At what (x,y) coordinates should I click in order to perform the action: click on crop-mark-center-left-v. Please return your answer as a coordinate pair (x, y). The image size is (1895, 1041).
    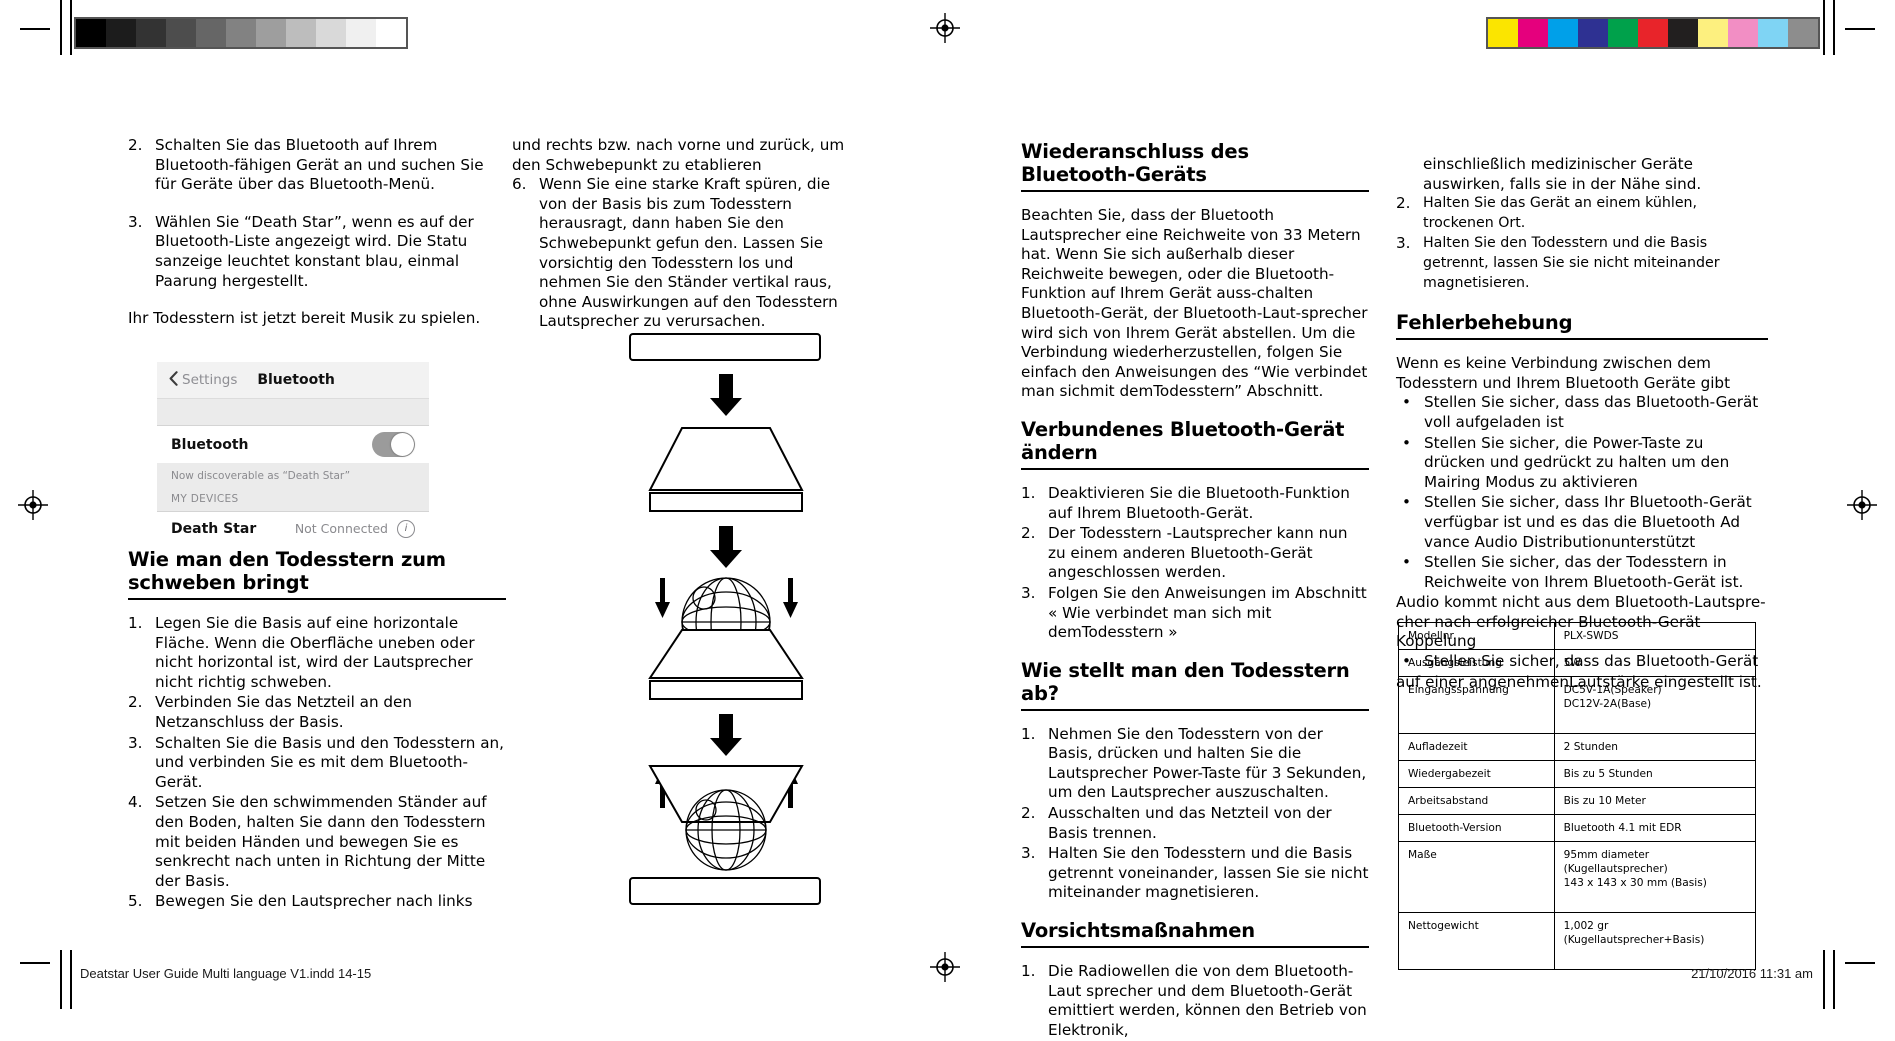
    Looking at the image, I should click on (71, 27).